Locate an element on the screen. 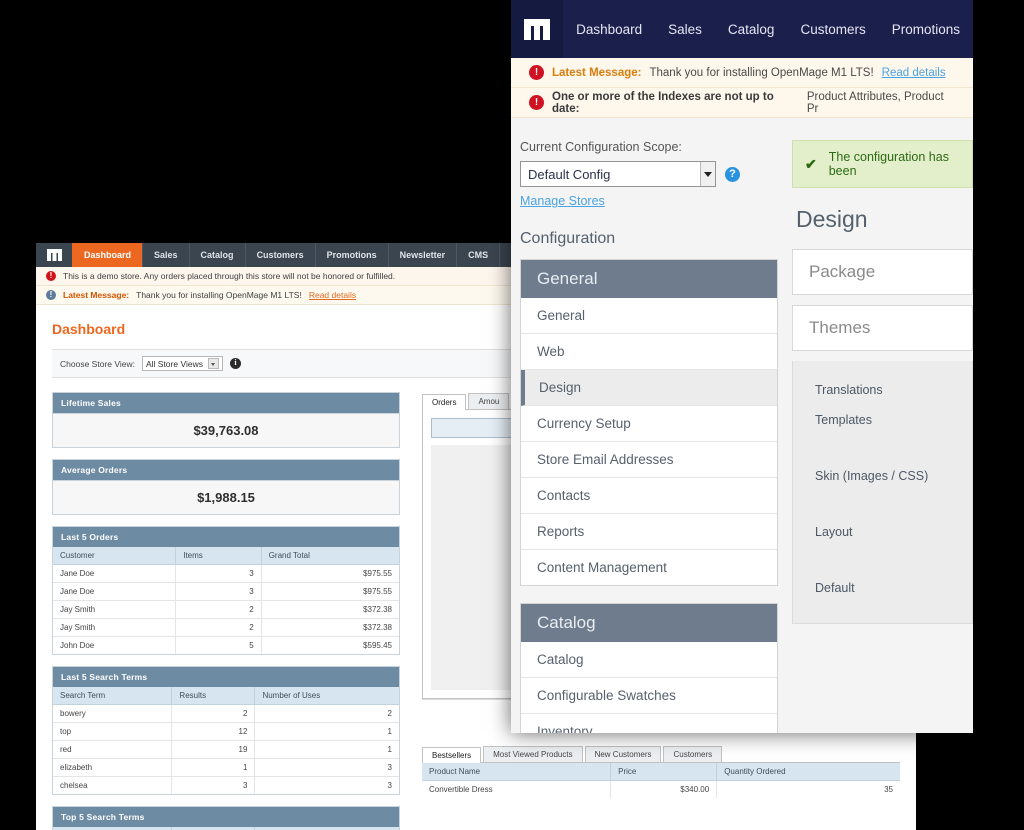 This screenshot has height=830, width=1024. check-icon: ✔ is located at coordinates (811, 163).